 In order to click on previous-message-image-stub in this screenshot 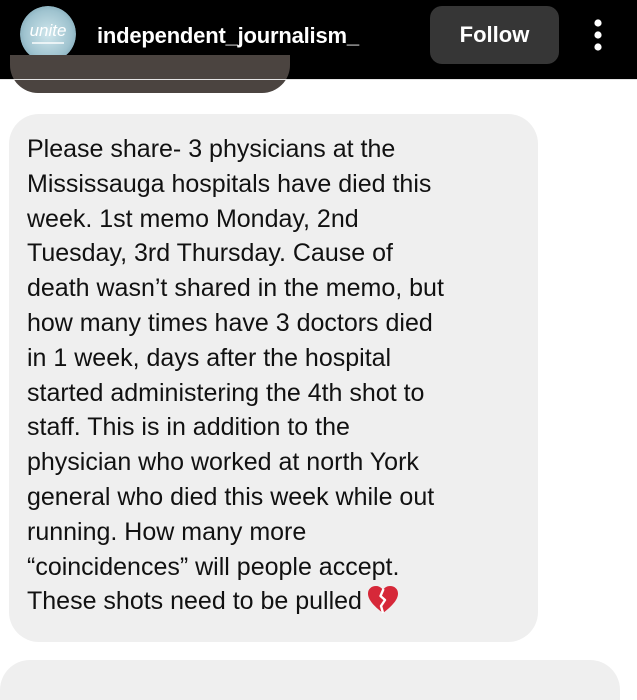, I will do `click(150, 74)`.